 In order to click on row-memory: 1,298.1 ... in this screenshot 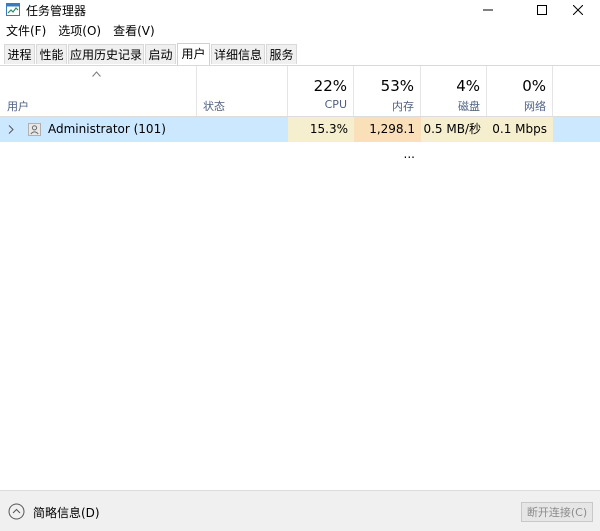, I will do `click(387, 139)`.